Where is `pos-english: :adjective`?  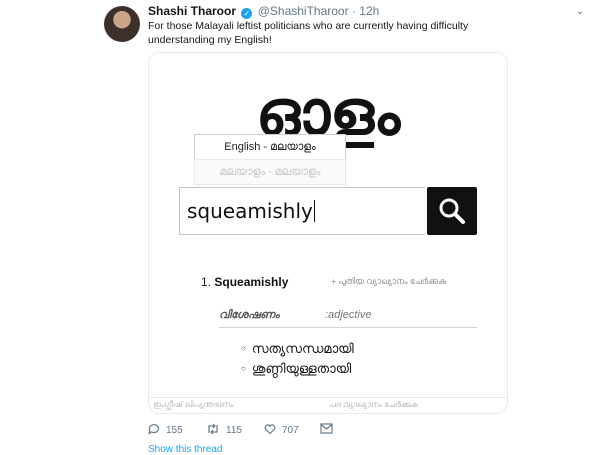
pos-english: :adjective is located at coordinates (348, 315).